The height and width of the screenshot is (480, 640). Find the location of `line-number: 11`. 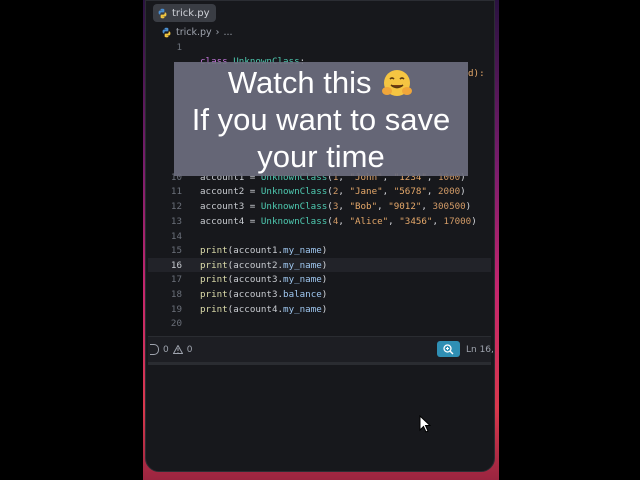

line-number: 11 is located at coordinates (176, 191).